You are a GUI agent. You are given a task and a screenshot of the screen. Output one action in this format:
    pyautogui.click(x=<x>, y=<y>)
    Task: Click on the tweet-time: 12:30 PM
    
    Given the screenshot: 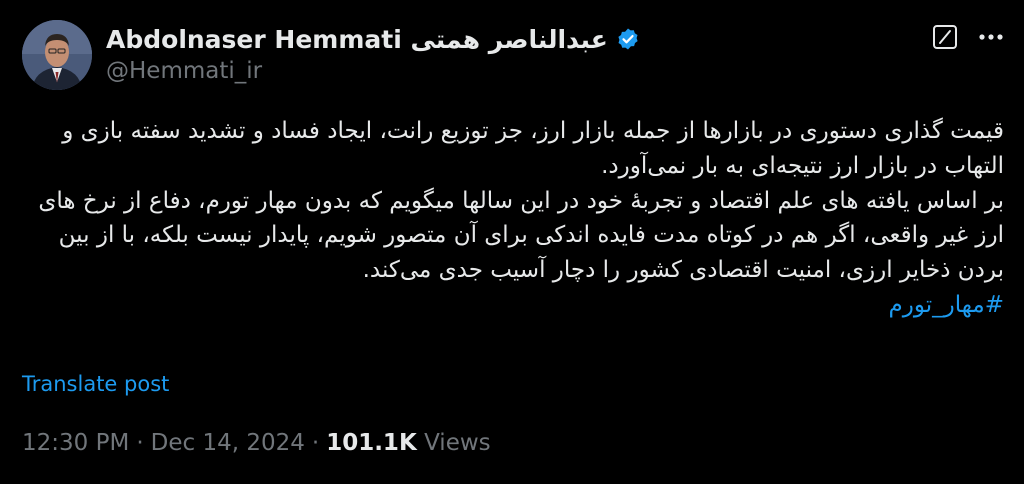 What is the action you would take?
    pyautogui.click(x=75, y=443)
    